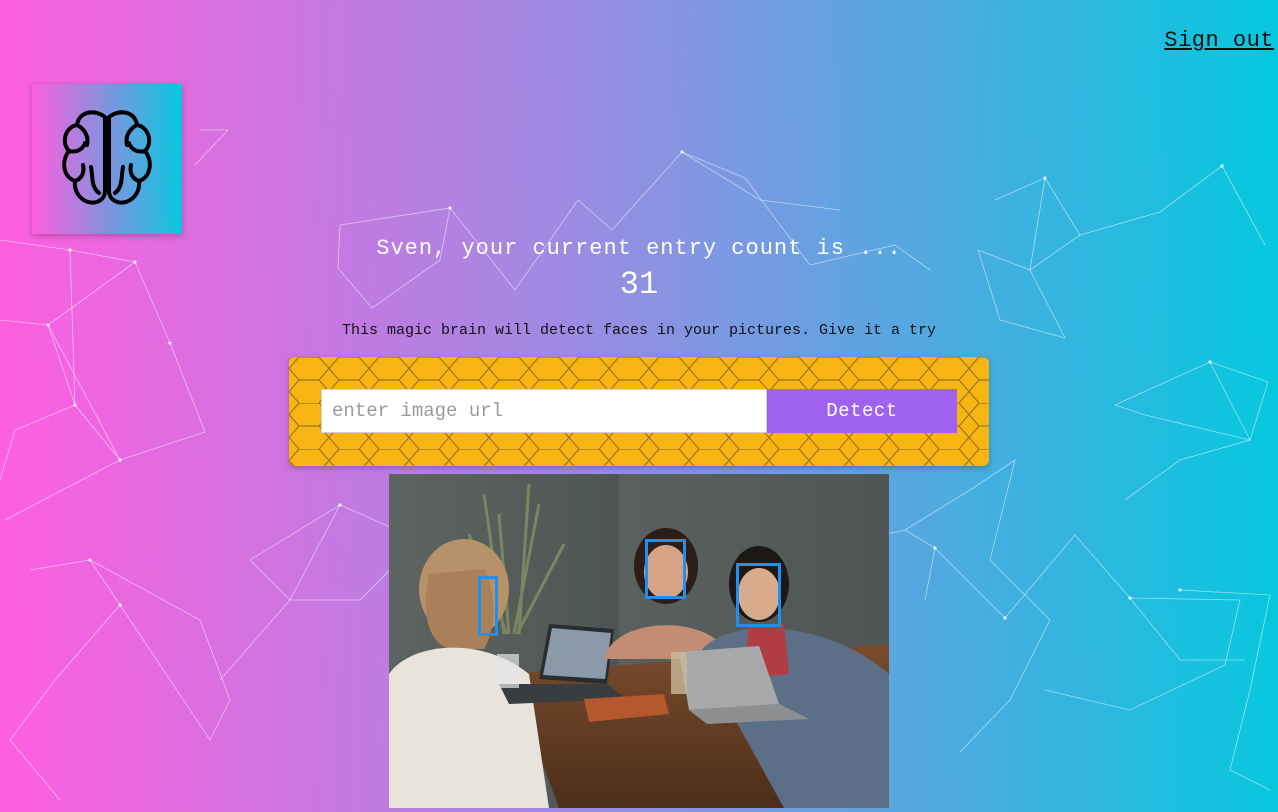 This screenshot has height=812, width=1278. What do you see at coordinates (544, 411) in the screenshot?
I see `image-url-input` at bounding box center [544, 411].